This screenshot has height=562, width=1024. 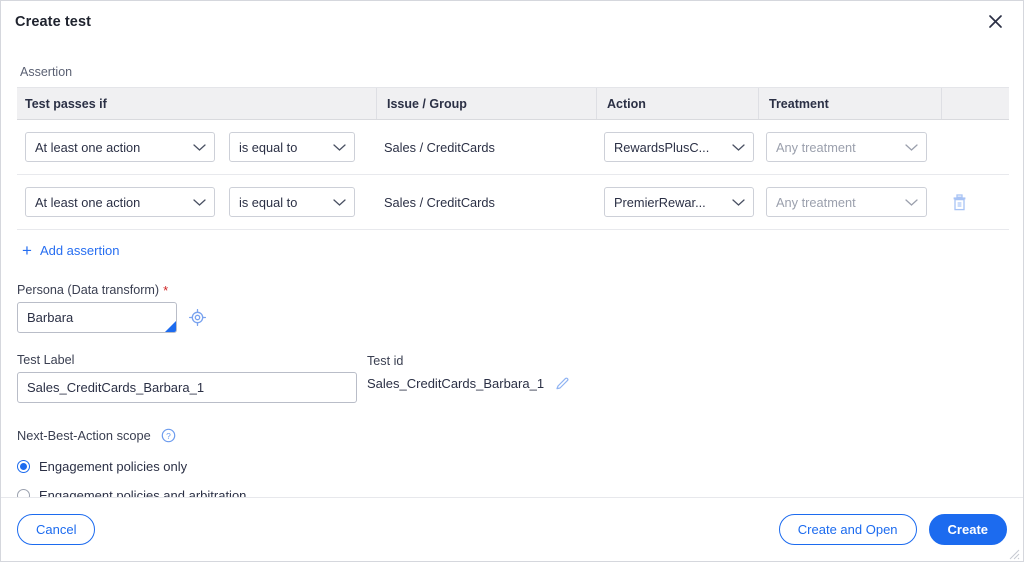 I want to click on column-header-action: Action, so click(x=677, y=103).